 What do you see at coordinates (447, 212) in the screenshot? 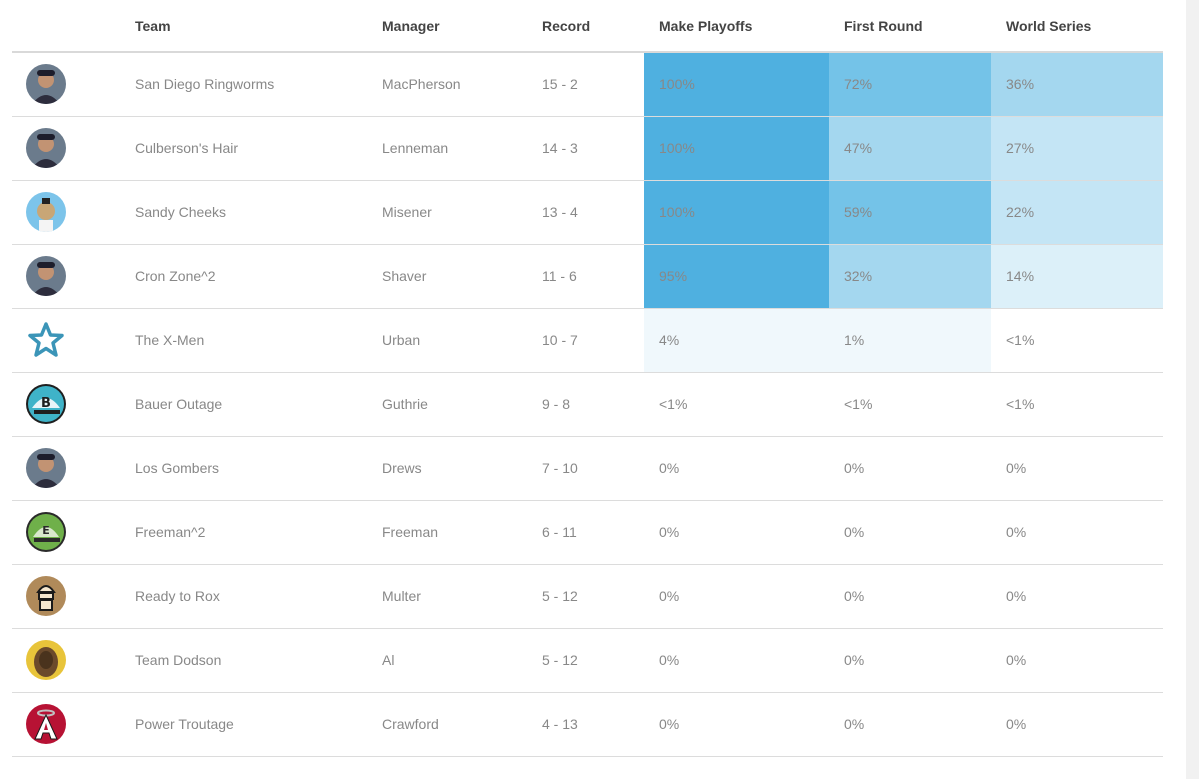
I see `manager-cell: Misener` at bounding box center [447, 212].